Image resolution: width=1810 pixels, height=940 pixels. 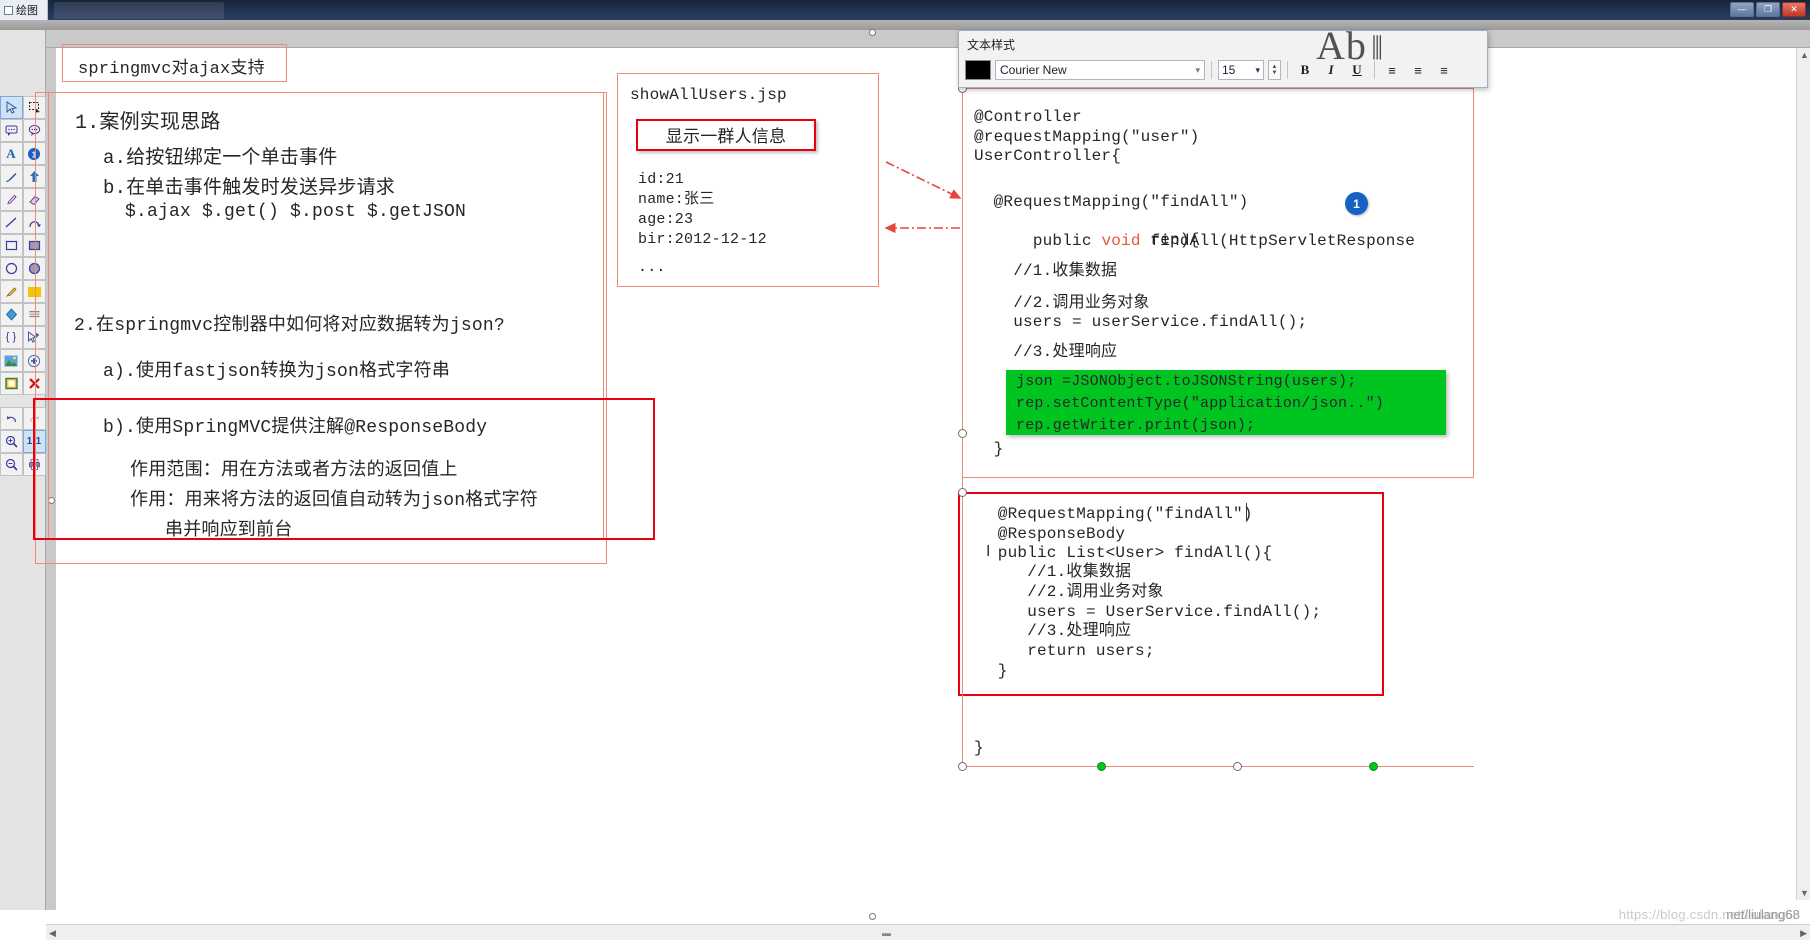 I want to click on horizontal-ruler, so click(x=928, y=39).